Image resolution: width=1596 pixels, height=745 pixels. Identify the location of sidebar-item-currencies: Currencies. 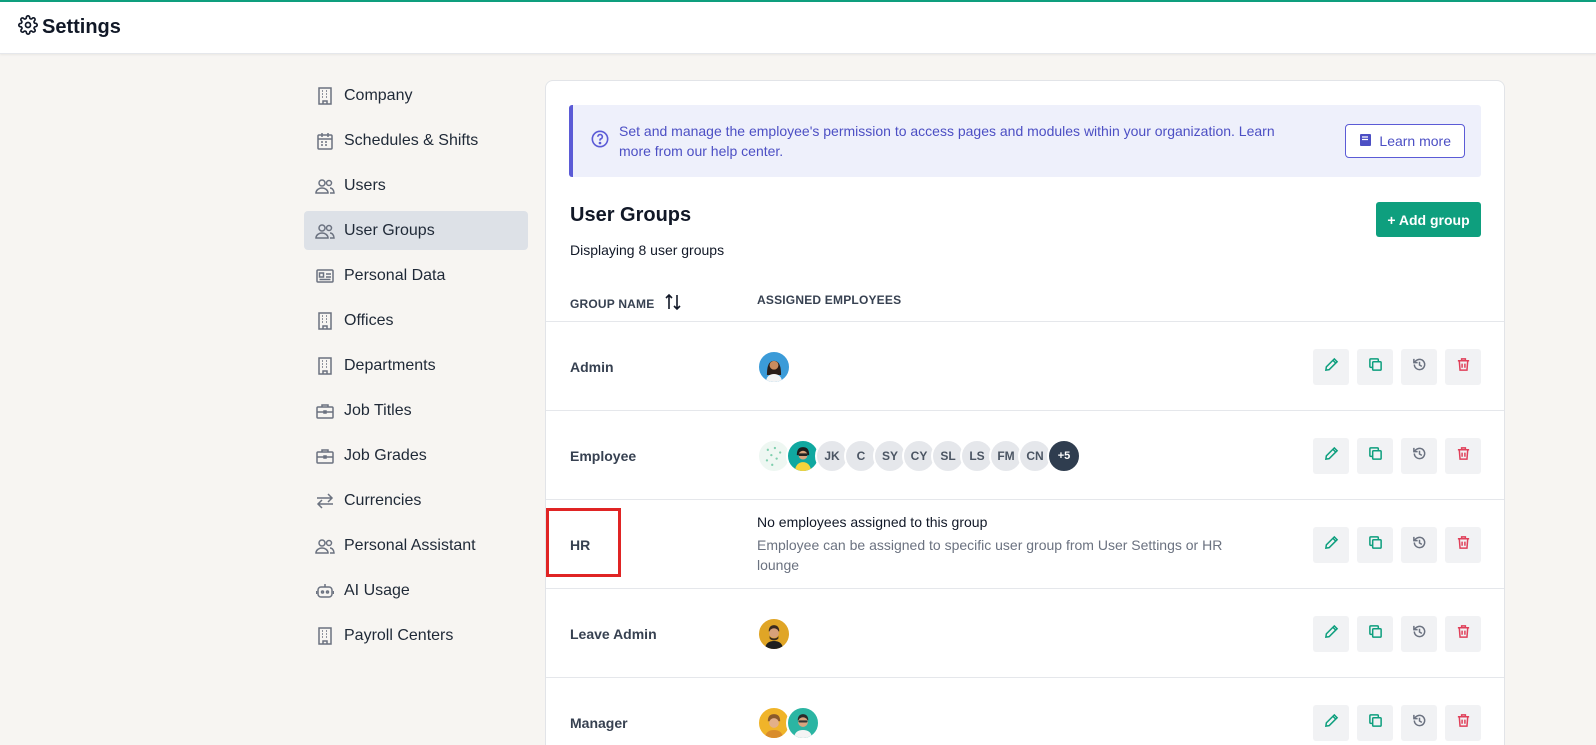
(416, 500).